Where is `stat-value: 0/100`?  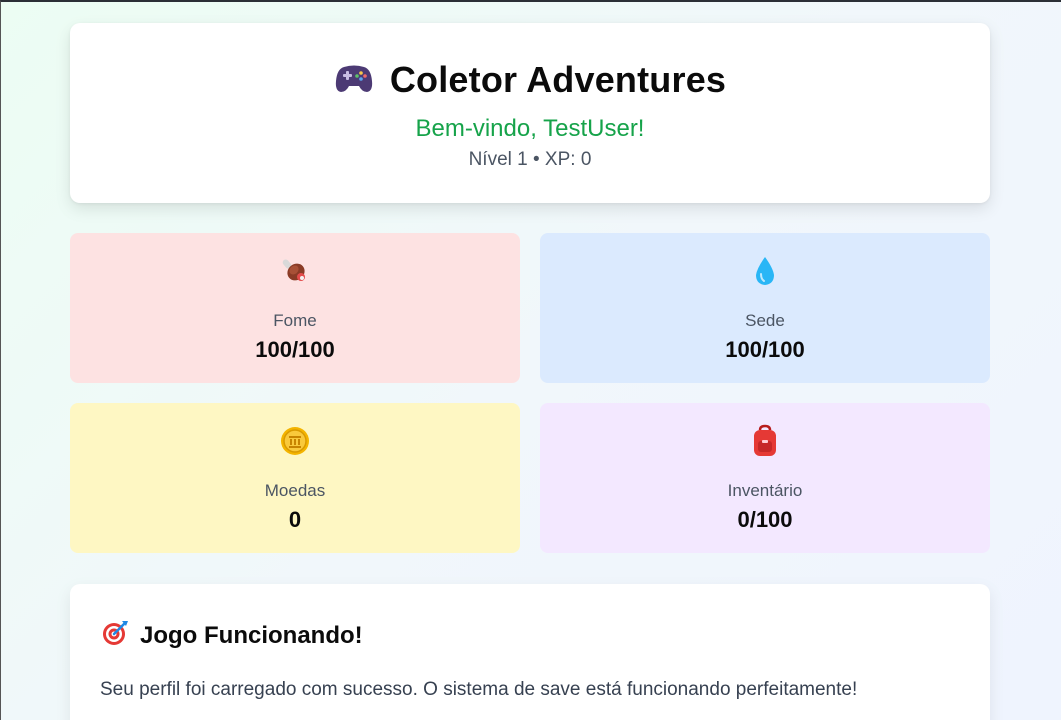 stat-value: 0/100 is located at coordinates (765, 519).